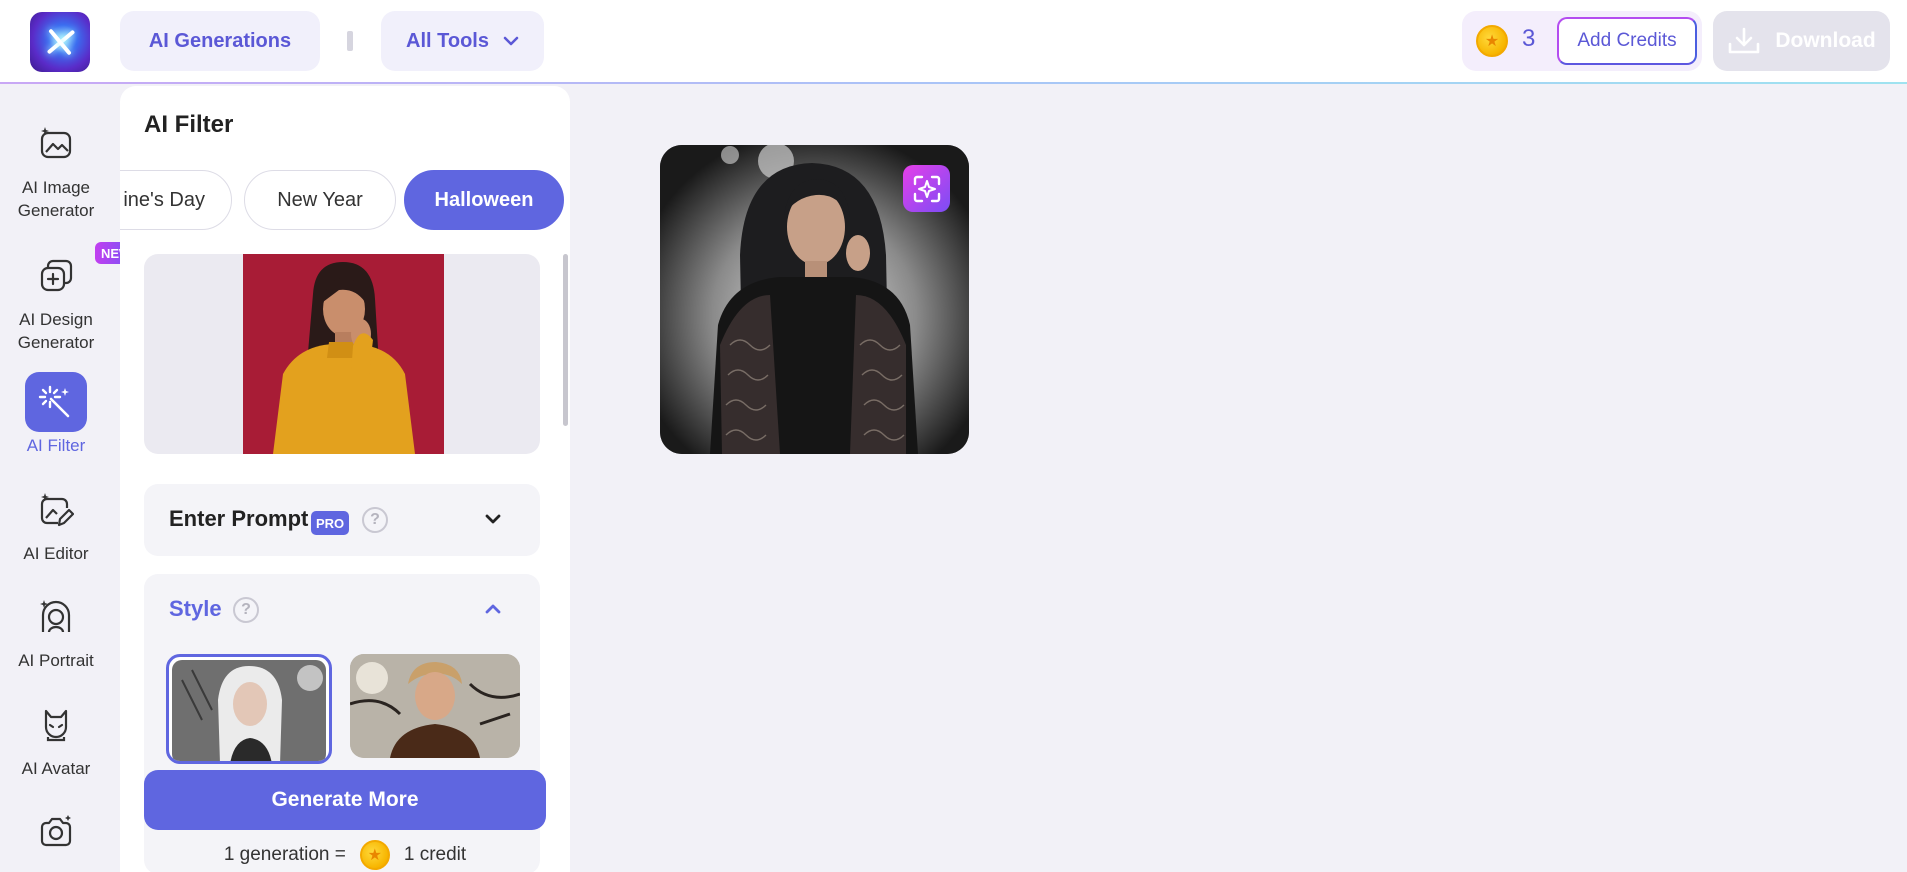  Describe the element at coordinates (447, 40) in the screenshot. I see `all-tools-label: All Tools` at that location.